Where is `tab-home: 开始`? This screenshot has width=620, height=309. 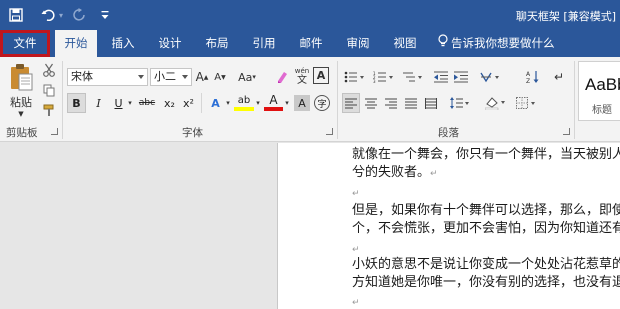 tab-home: 开始 is located at coordinates (76, 44).